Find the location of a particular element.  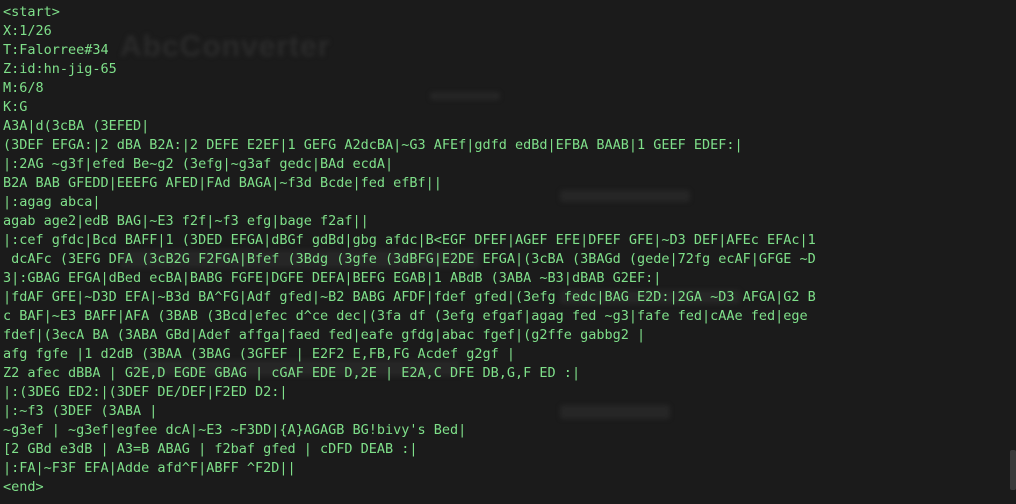

terminal-line: <end> is located at coordinates (23, 487).